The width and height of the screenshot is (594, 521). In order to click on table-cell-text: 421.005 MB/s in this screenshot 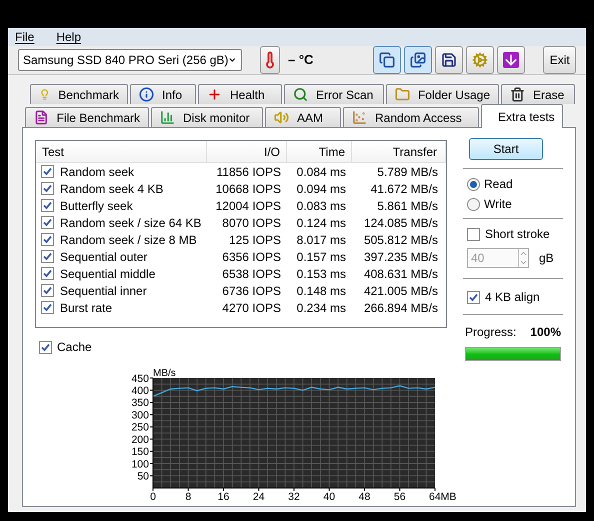, I will do `click(400, 291)`.